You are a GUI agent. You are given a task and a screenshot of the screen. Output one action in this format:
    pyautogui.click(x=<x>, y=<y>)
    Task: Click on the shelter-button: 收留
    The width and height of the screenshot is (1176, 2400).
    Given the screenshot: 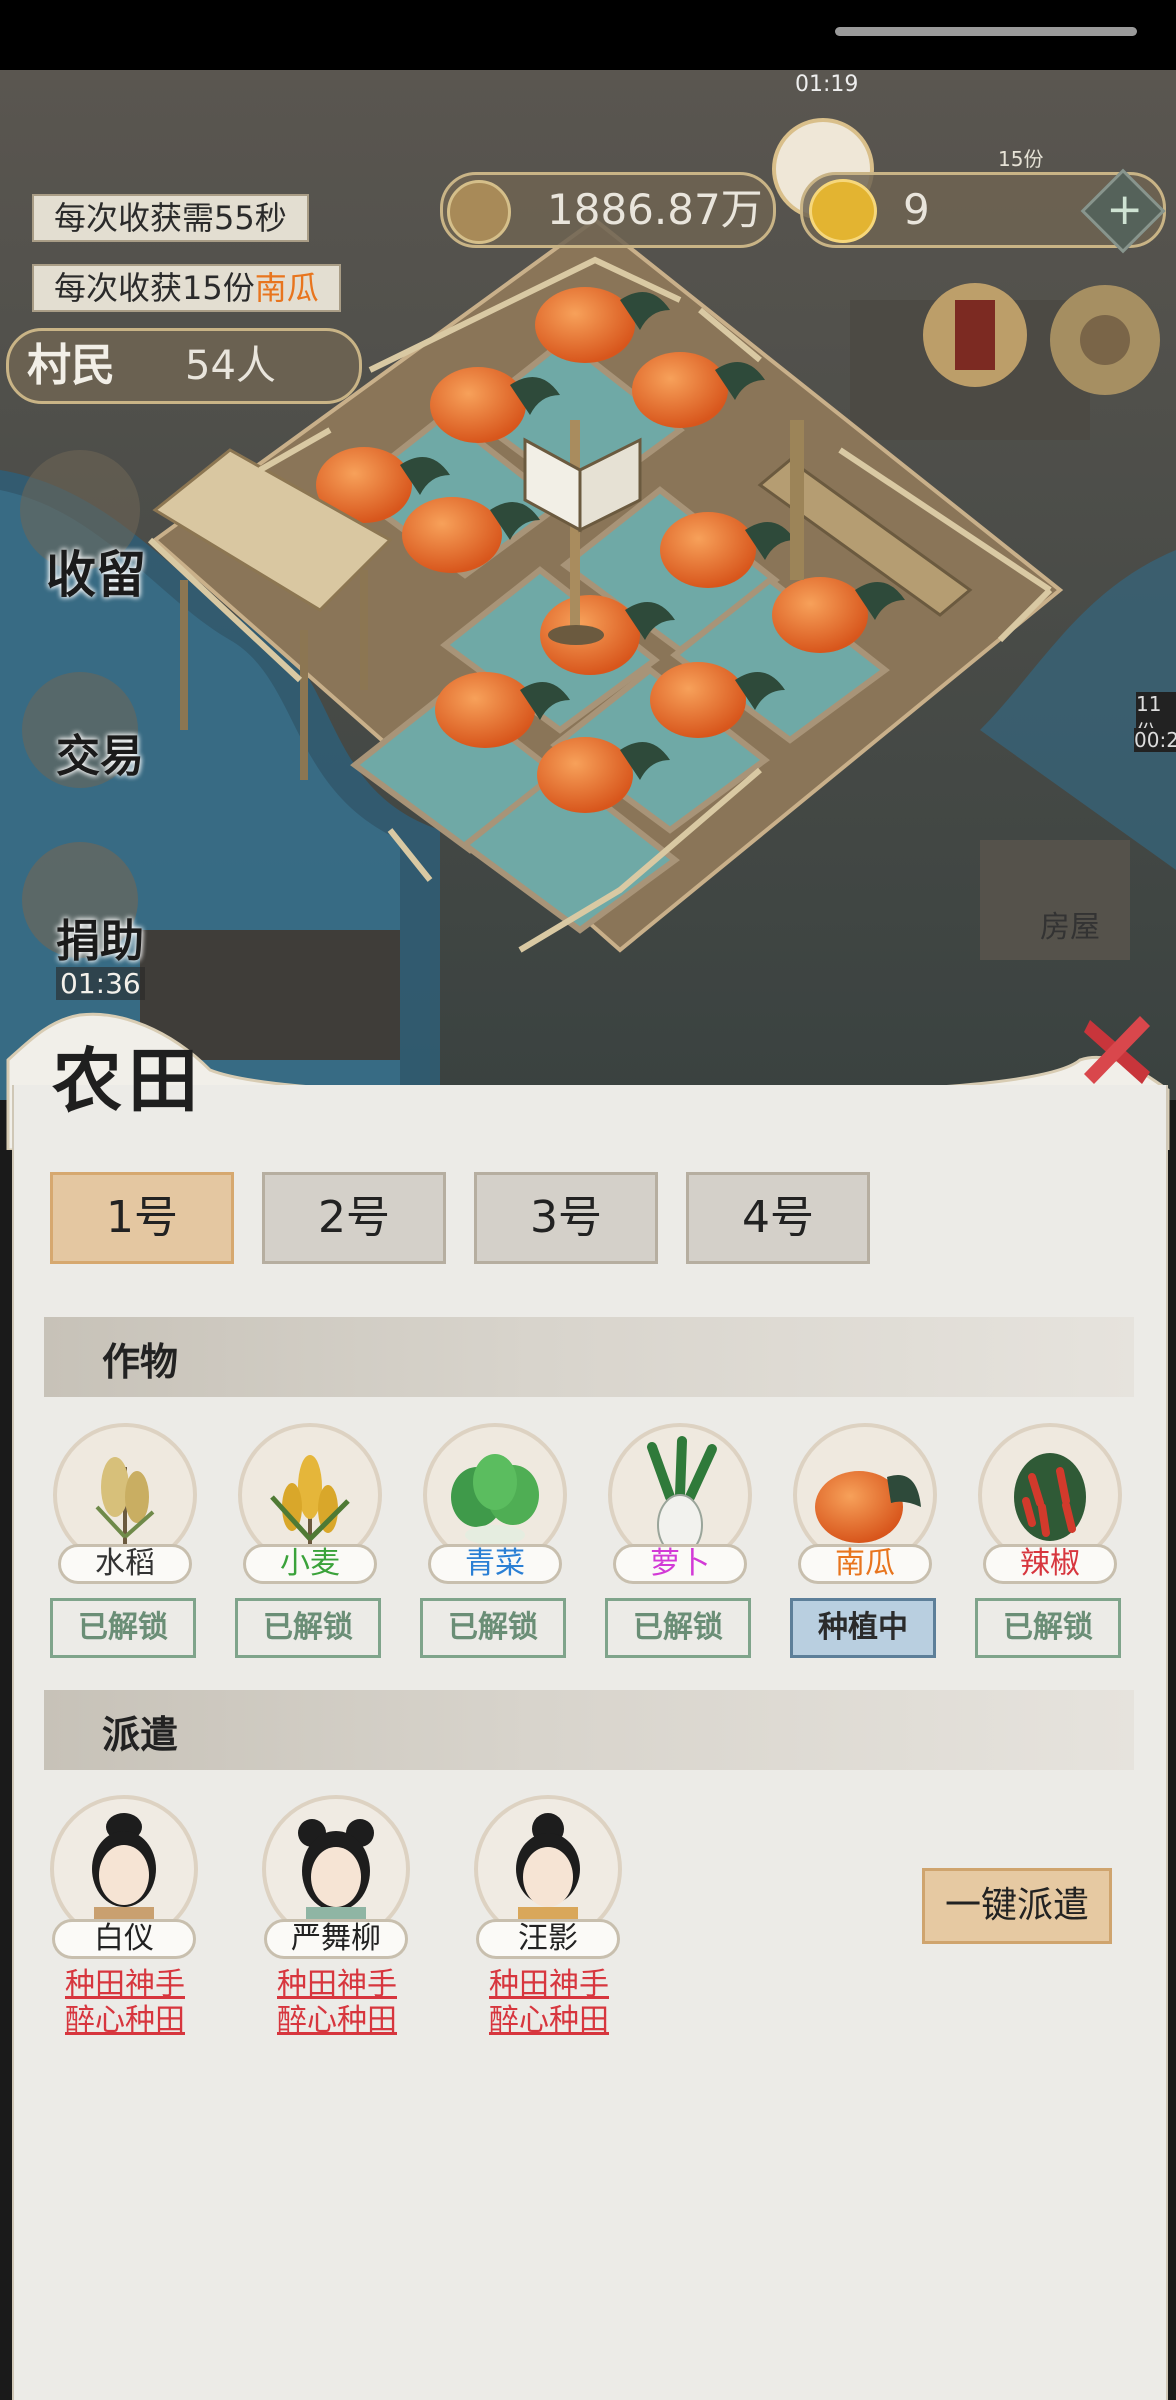 What is the action you would take?
    pyautogui.click(x=96, y=571)
    